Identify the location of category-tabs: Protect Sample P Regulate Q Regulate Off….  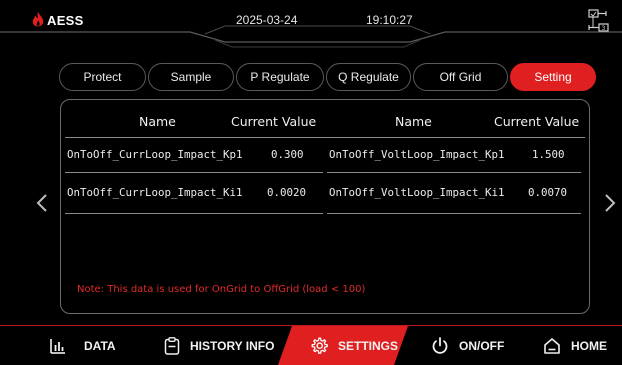
(328, 77).